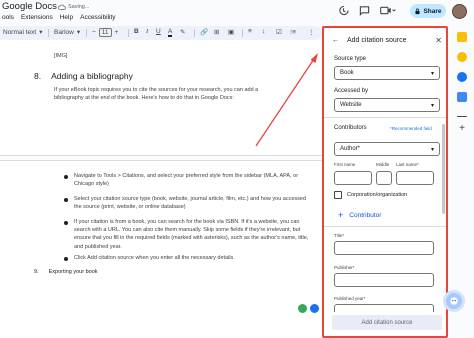 The width and height of the screenshot is (474, 338). What do you see at coordinates (387, 105) in the screenshot?
I see `accessed-by-select: Website ▾` at bounding box center [387, 105].